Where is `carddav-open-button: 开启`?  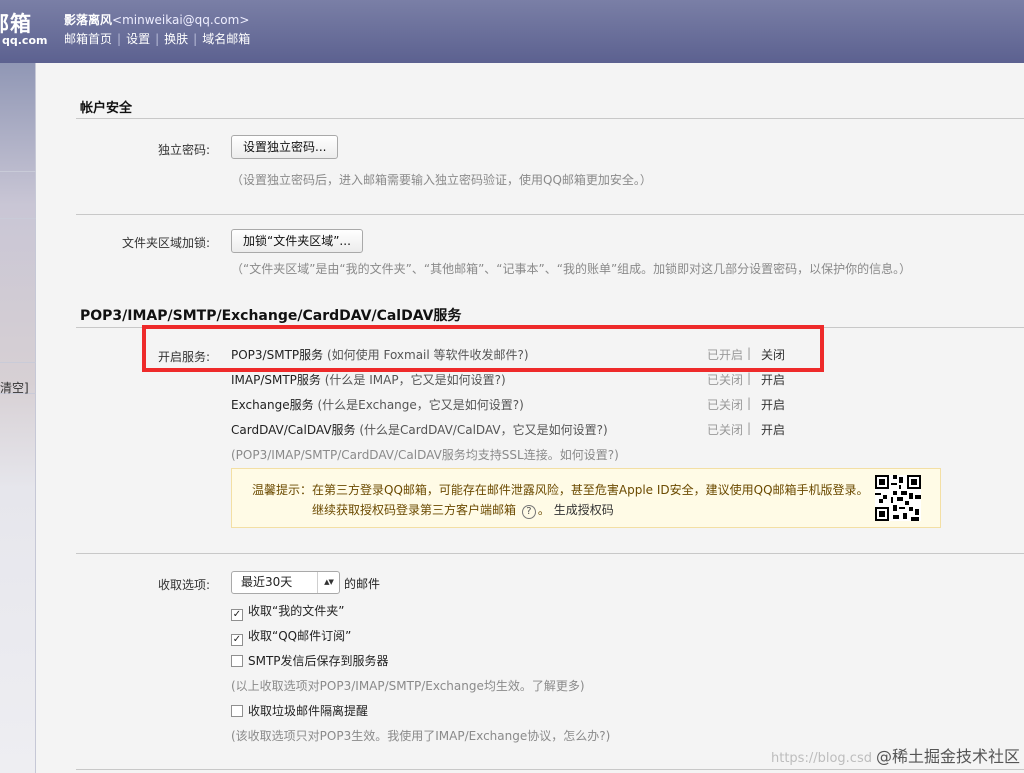
carddav-open-button: 开启 is located at coordinates (773, 429).